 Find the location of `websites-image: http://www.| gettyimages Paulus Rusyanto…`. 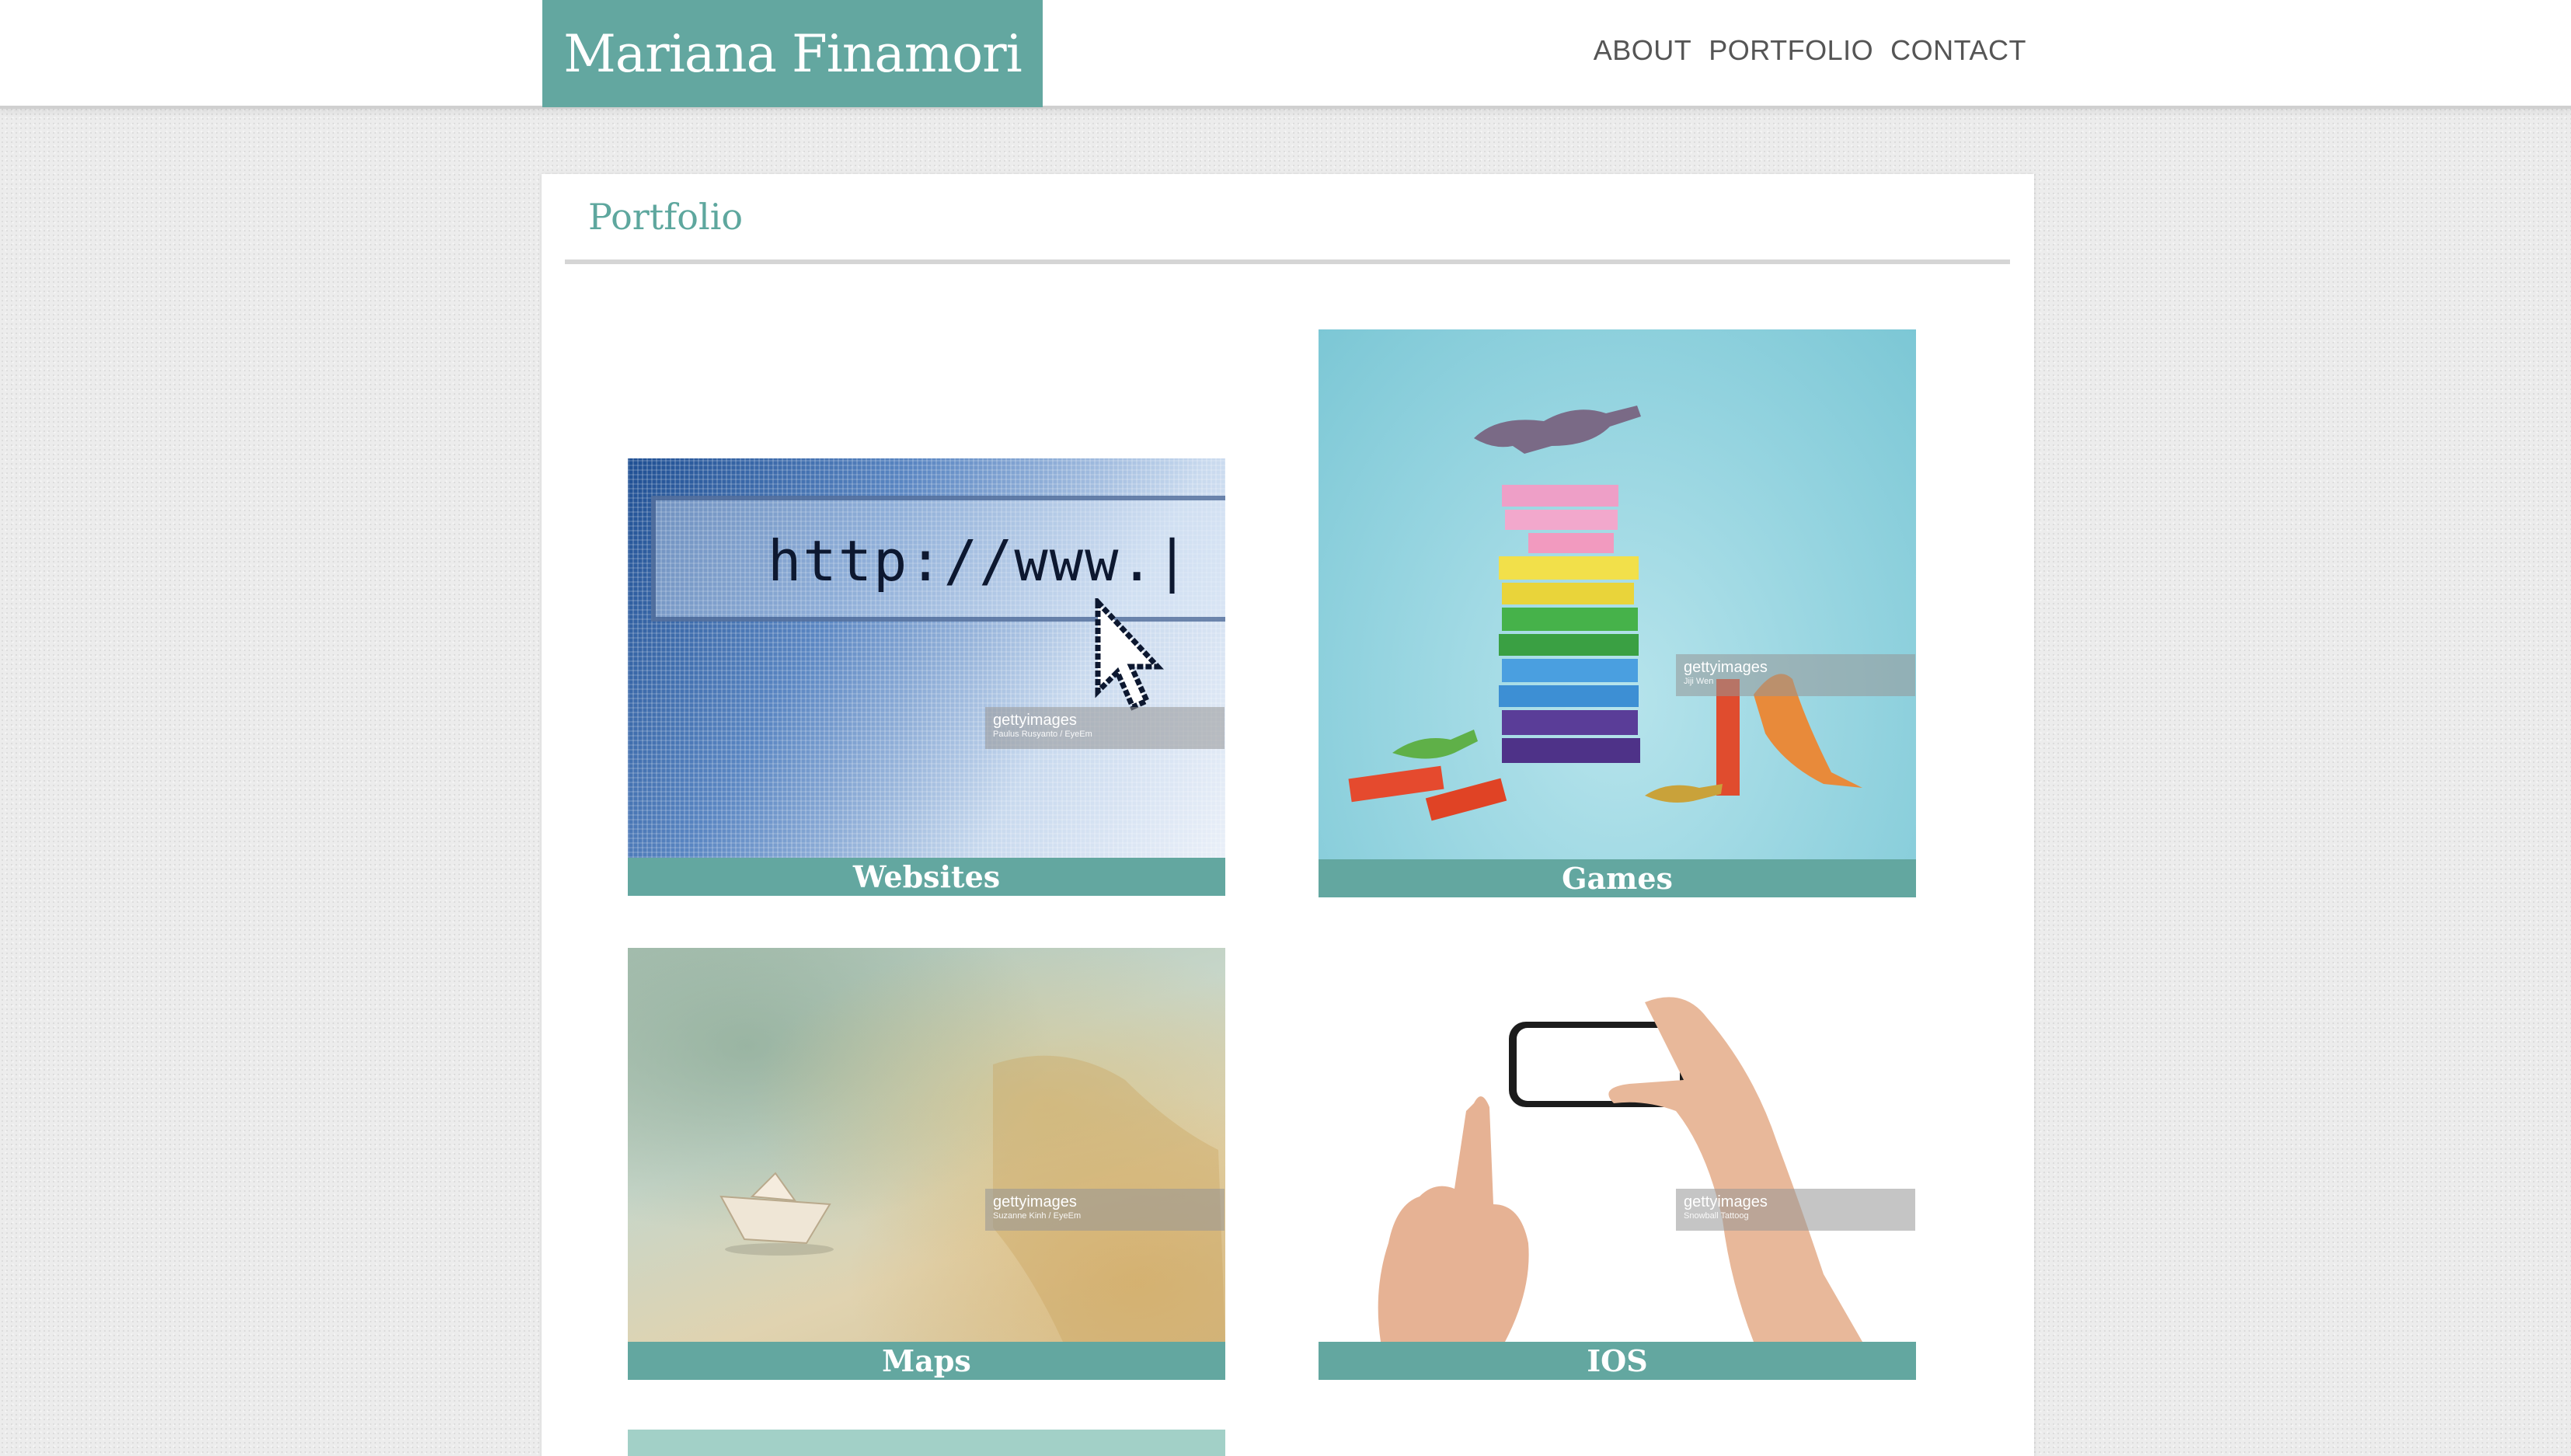

websites-image: http://www.| gettyimages Paulus Rusyanto… is located at coordinates (926, 658).